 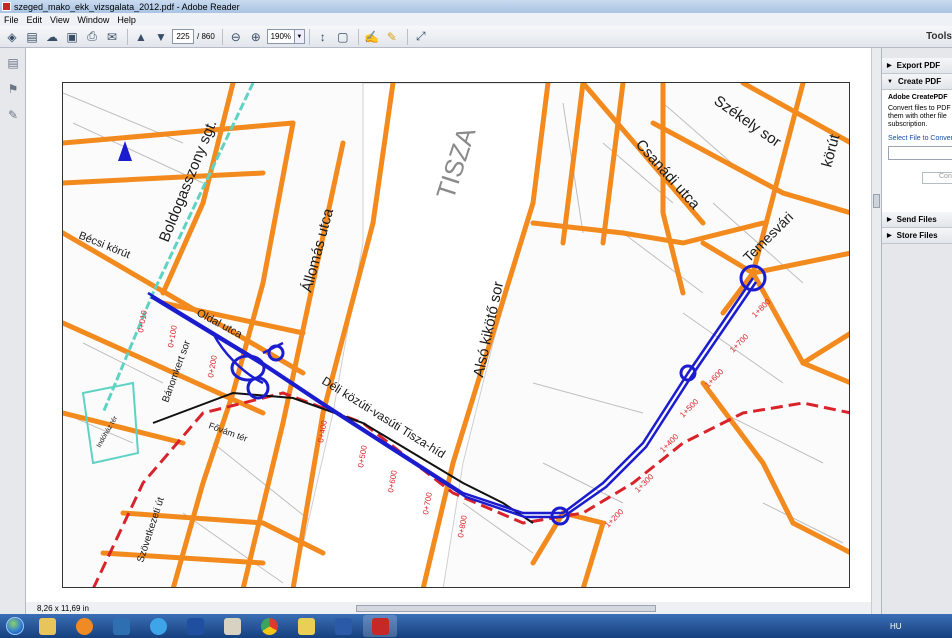 What do you see at coordinates (13, 89) in the screenshot?
I see `bookmark-icon: ⚑` at bounding box center [13, 89].